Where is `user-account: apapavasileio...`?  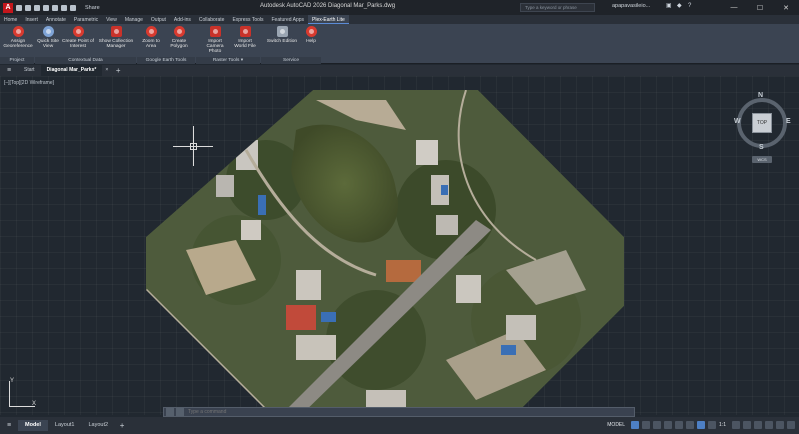
user-account: apapavasileio... is located at coordinates (631, 6).